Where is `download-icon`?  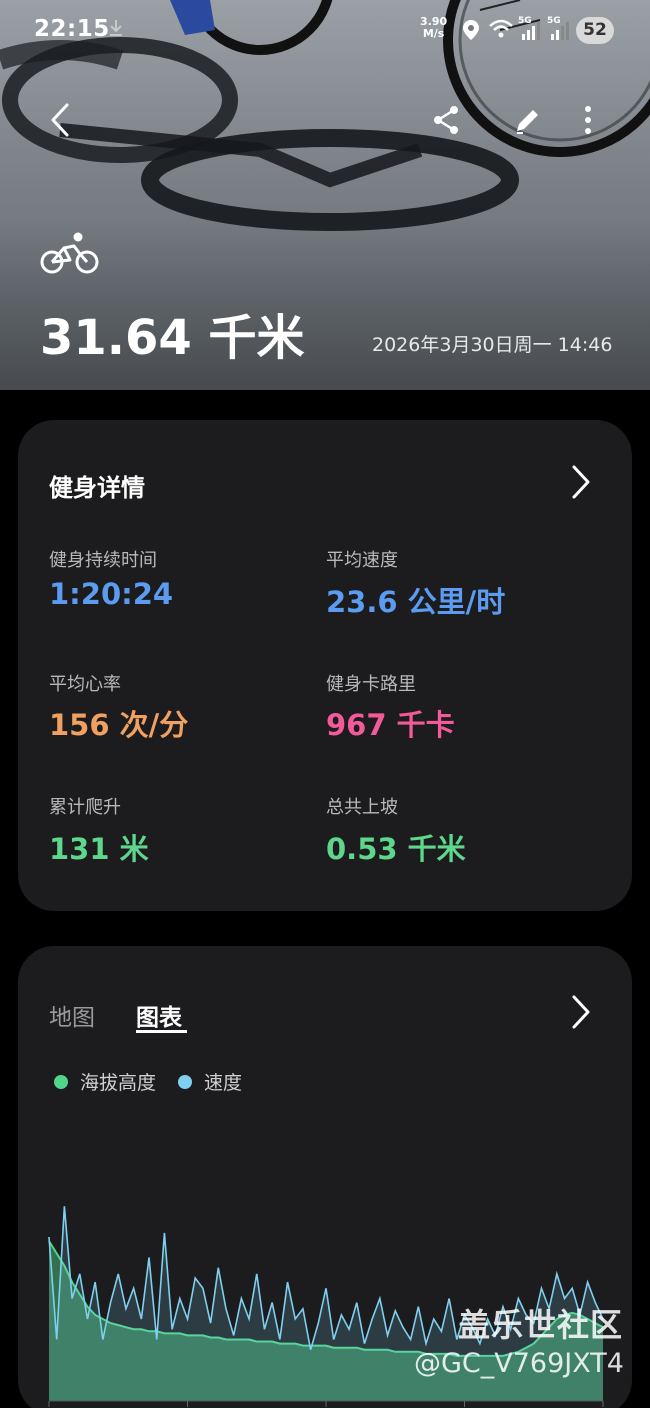
download-icon is located at coordinates (116, 28).